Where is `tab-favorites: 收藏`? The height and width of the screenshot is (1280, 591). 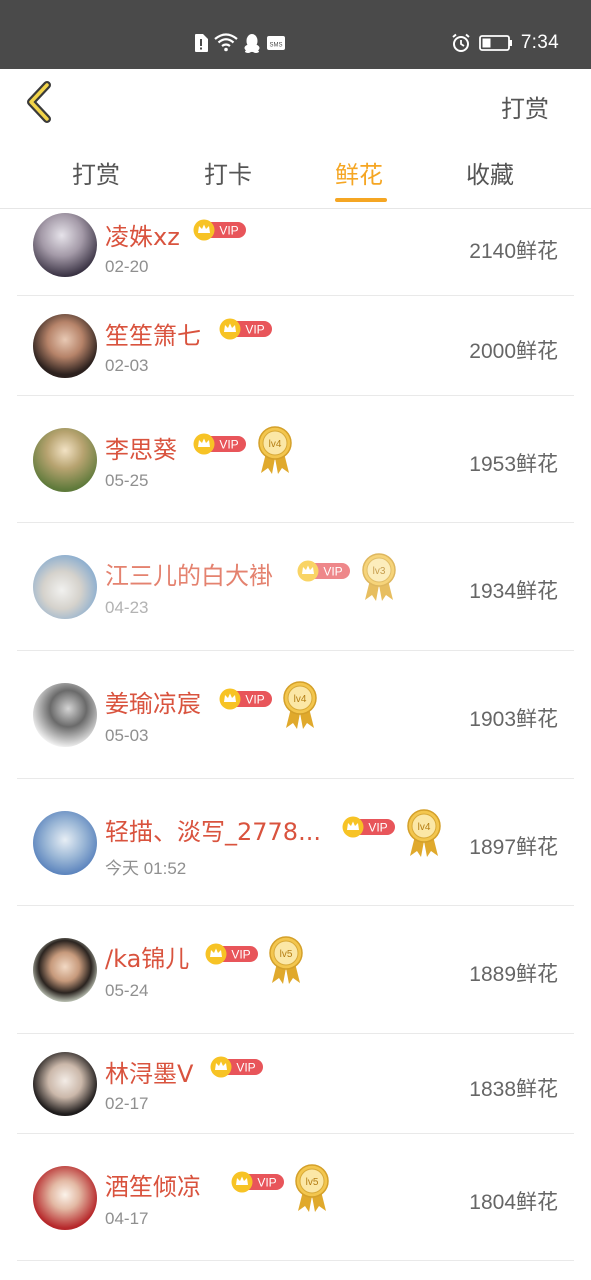 tab-favorites: 收藏 is located at coordinates (490, 172).